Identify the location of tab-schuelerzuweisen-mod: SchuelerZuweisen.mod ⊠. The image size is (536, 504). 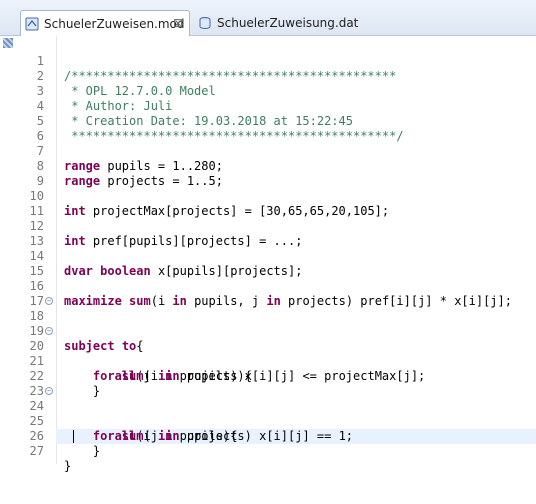
(105, 23).